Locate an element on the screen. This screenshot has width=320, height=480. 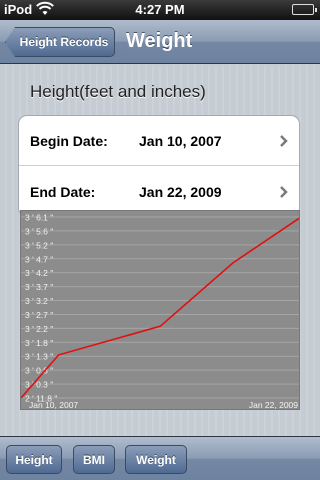
clock: 4:27 PM is located at coordinates (160, 9).